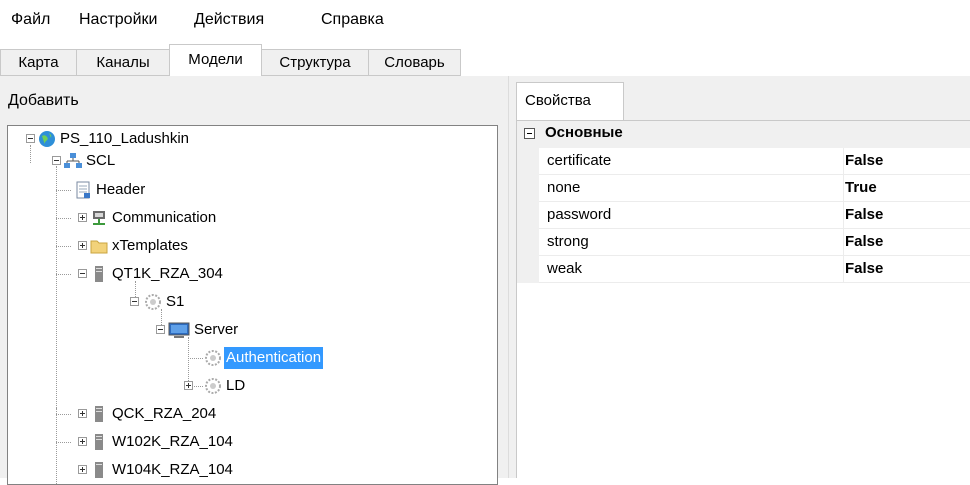  Describe the element at coordinates (691, 215) in the screenshot. I see `property-name: password` at that location.